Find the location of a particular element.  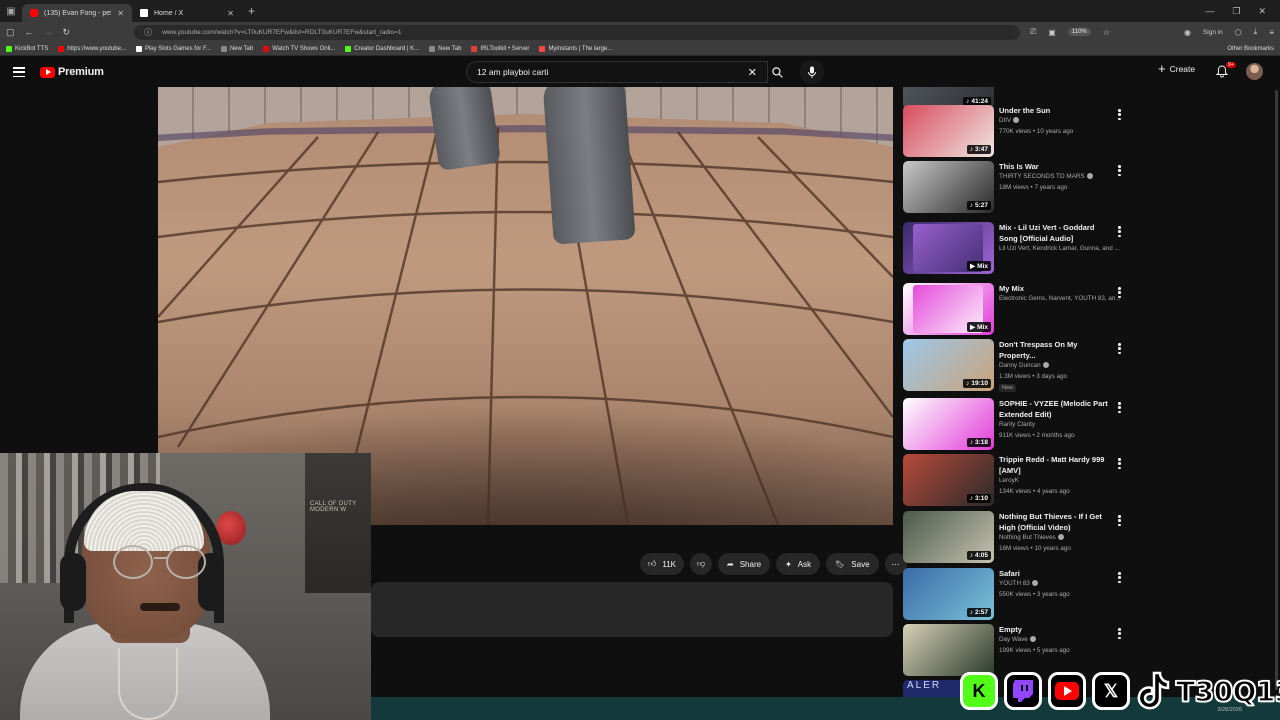

menu-icon is located at coordinates (19, 72).